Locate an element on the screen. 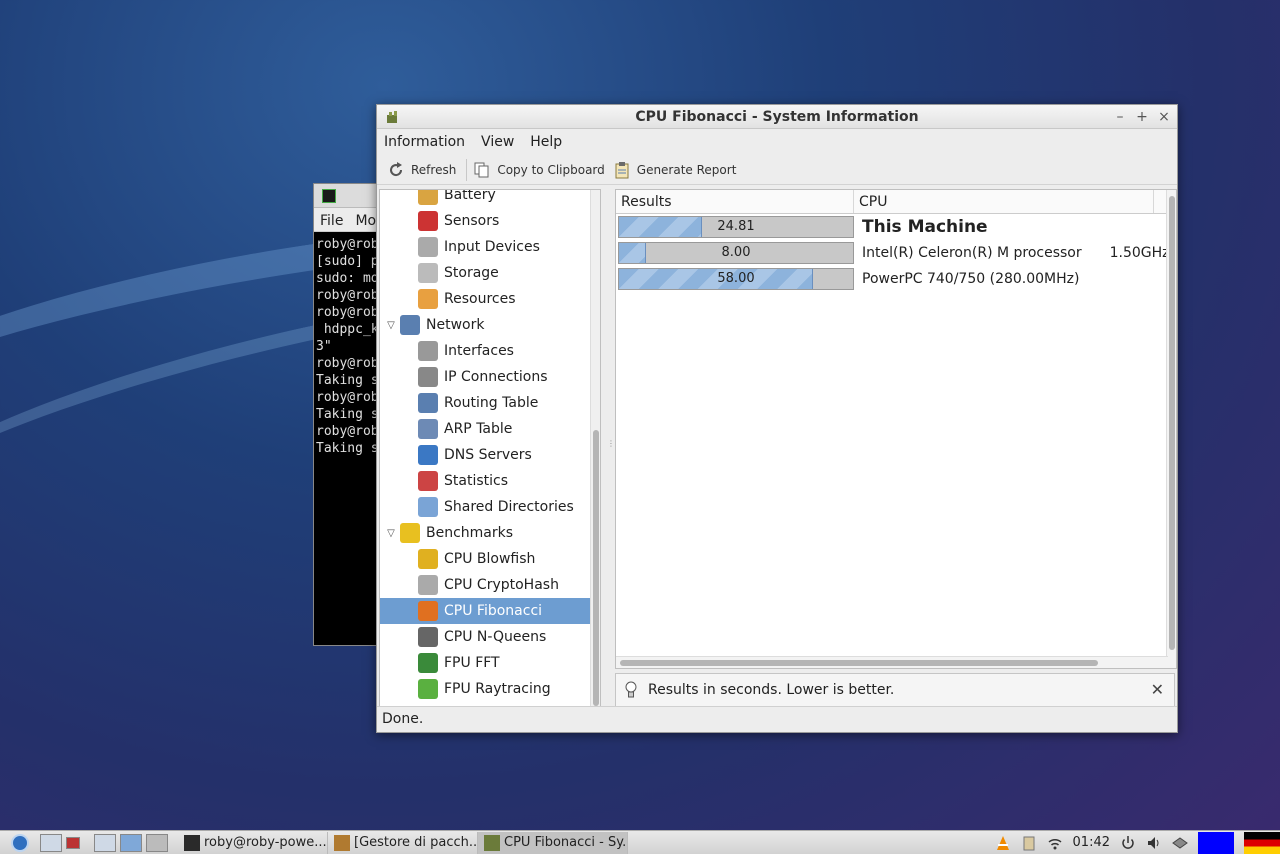 This screenshot has width=1280, height=854. workspace-1-icon is located at coordinates (131, 842).